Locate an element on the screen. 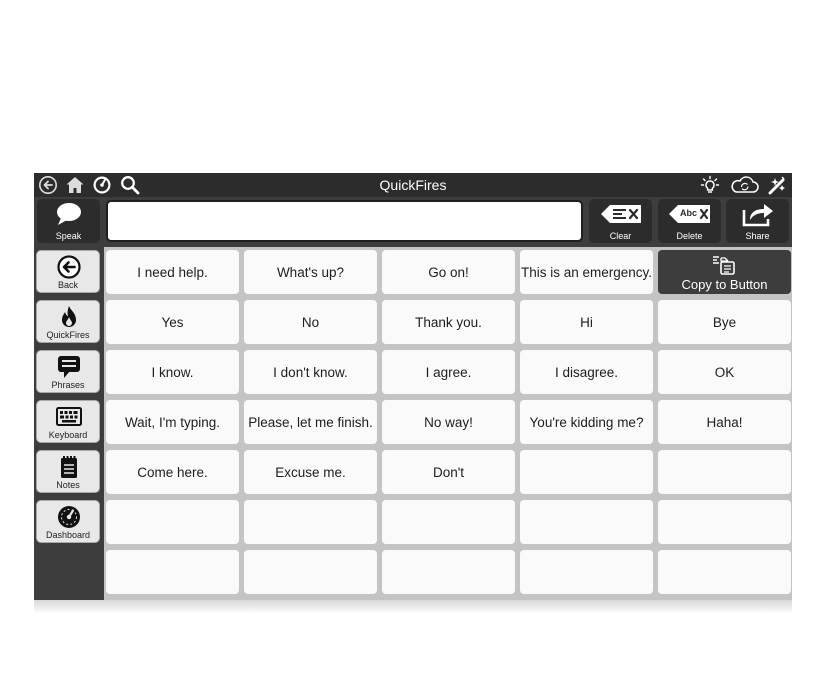 This screenshot has height=675, width=825. notepad-icon is located at coordinates (69, 467).